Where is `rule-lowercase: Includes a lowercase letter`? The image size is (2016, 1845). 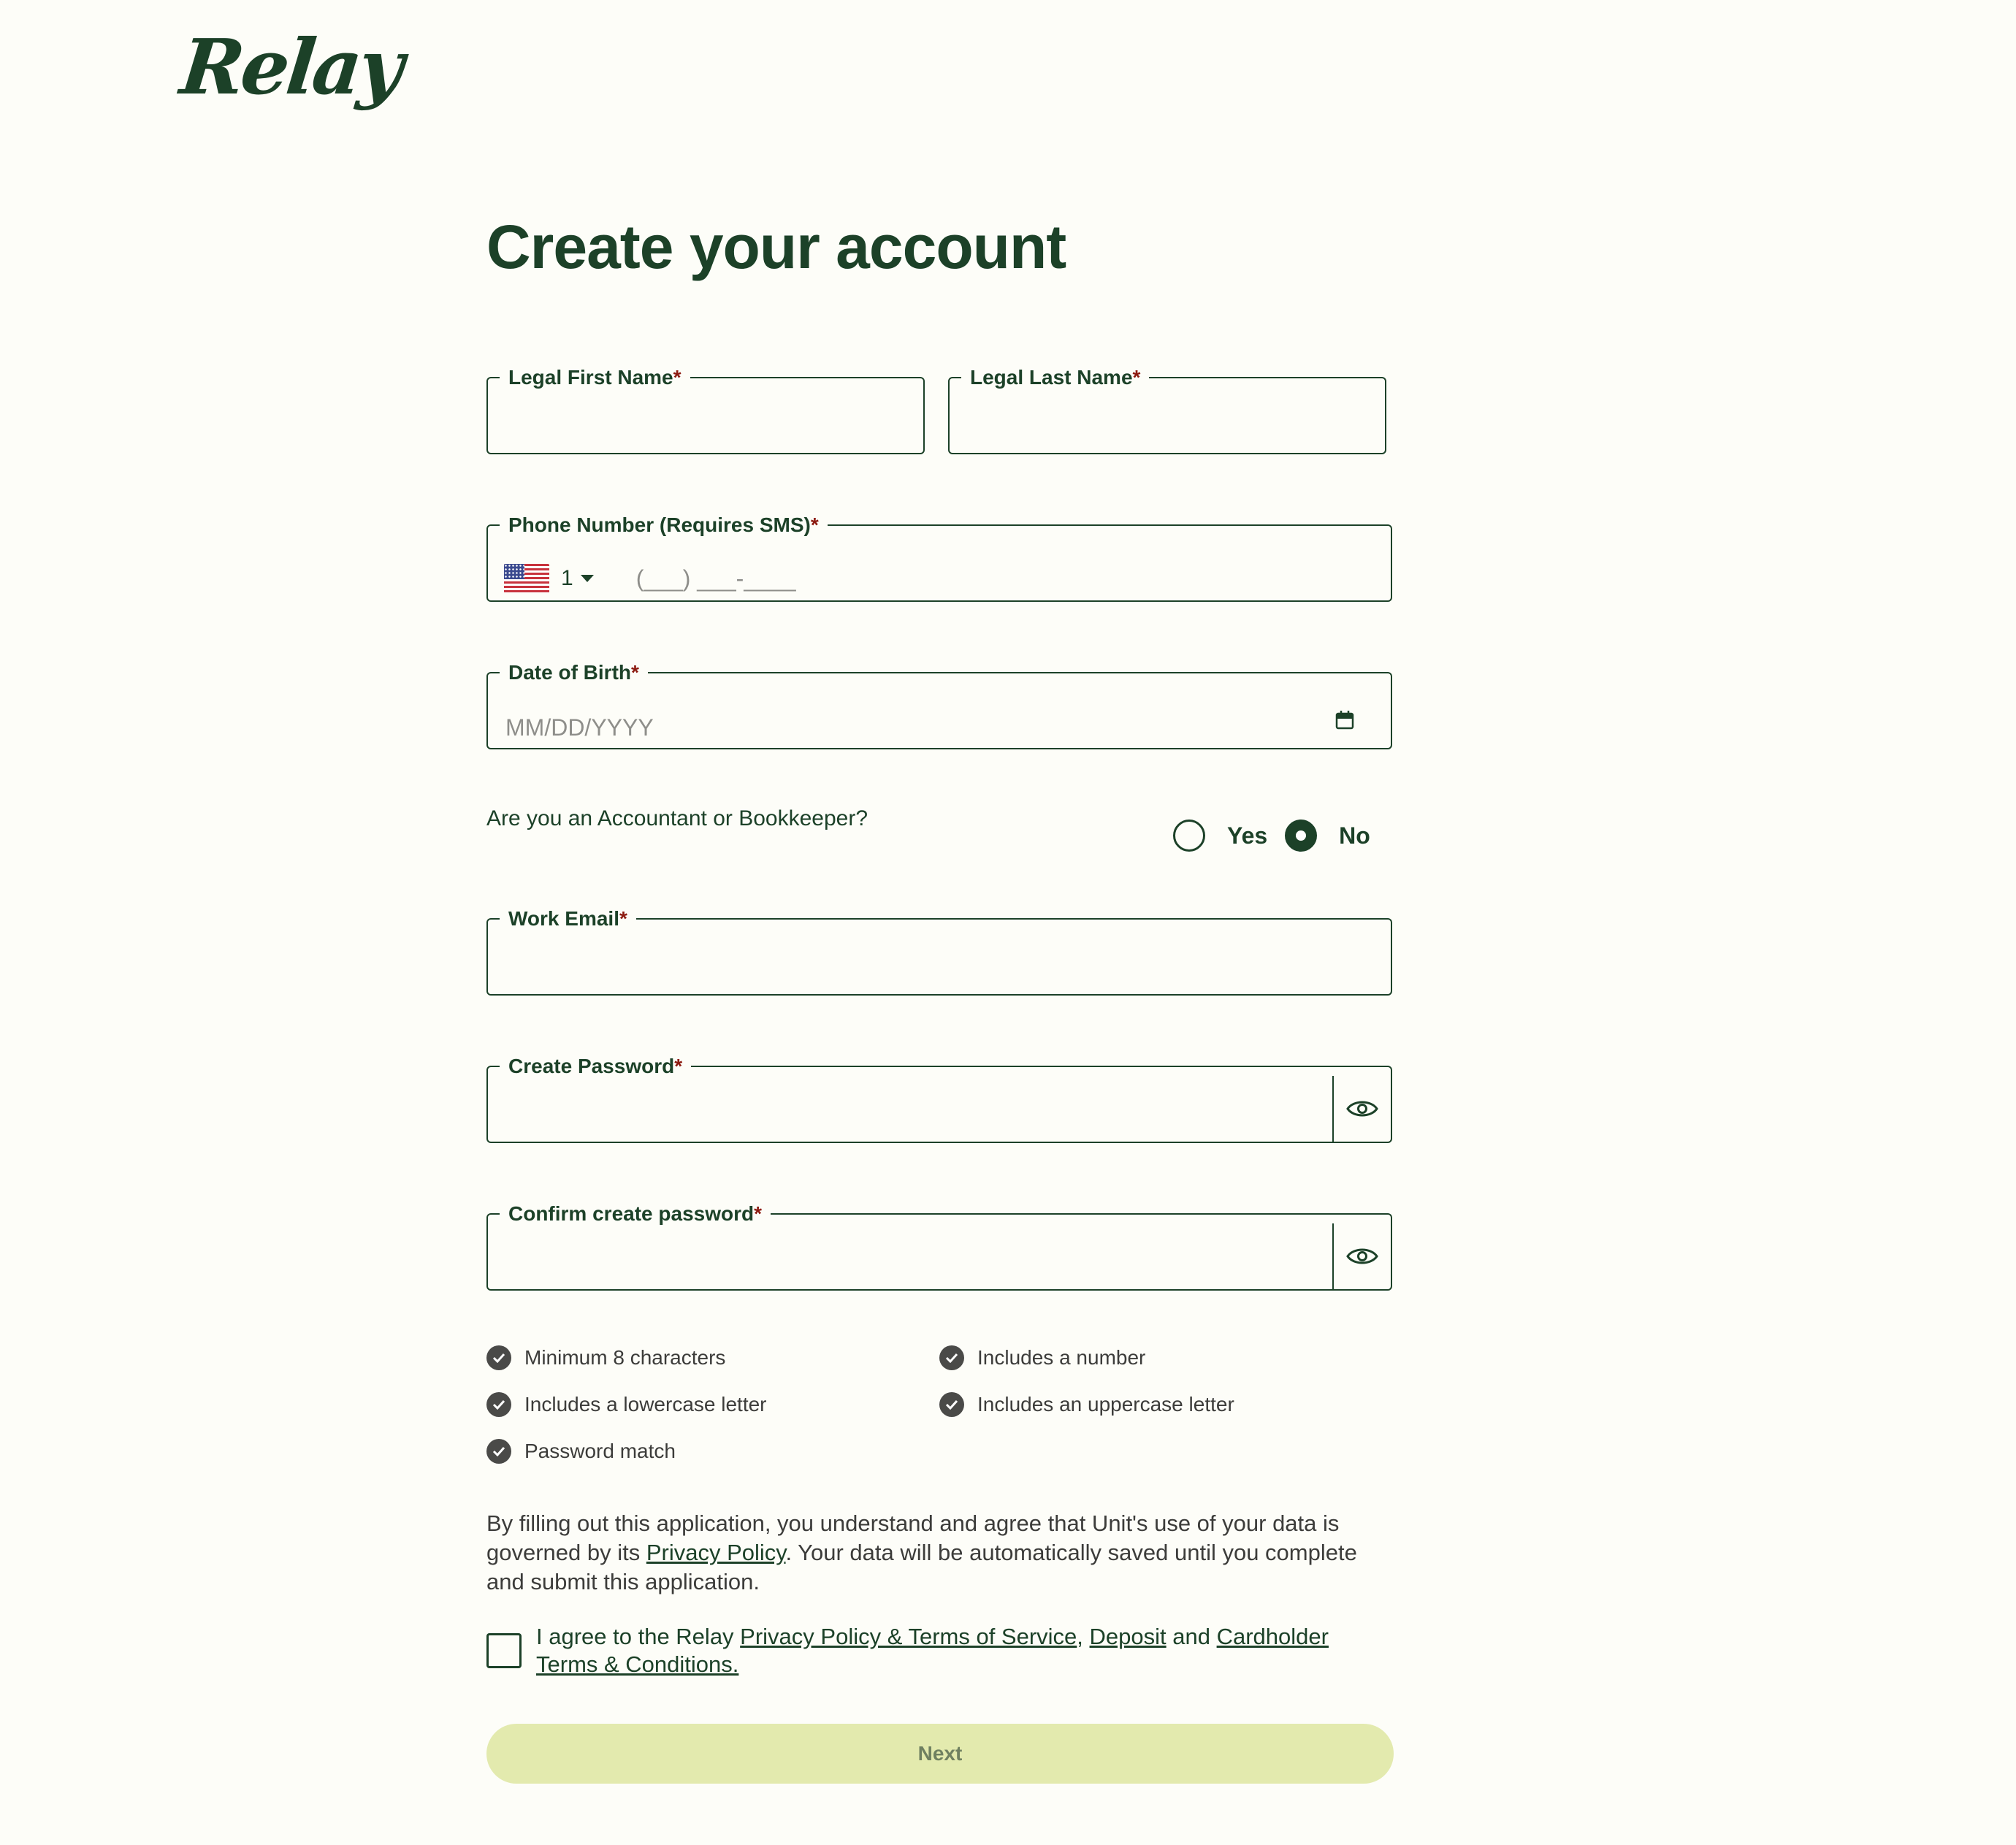 rule-lowercase: Includes a lowercase letter is located at coordinates (626, 1404).